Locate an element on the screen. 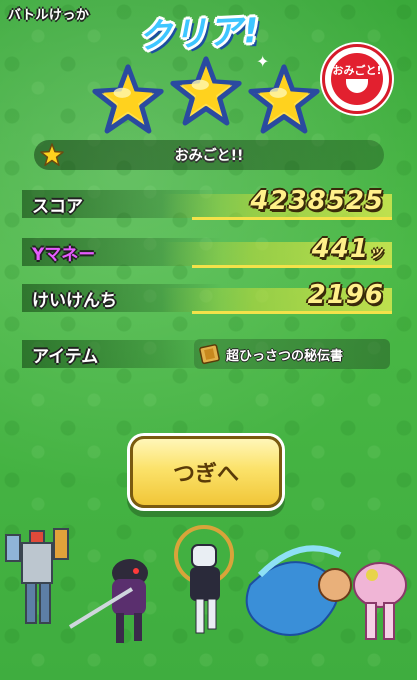  omigoto-badge-text: おみごと! is located at coordinates (357, 70).